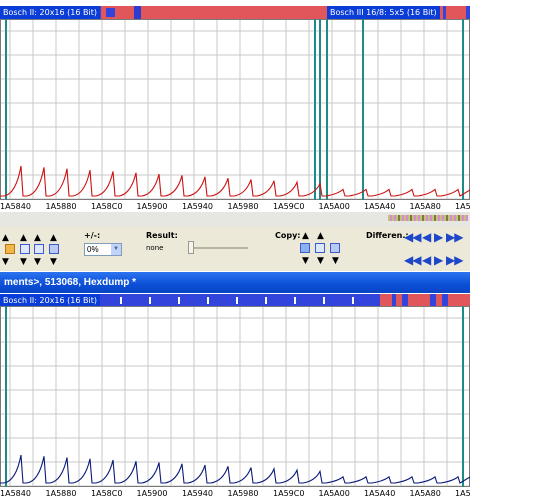 Image resolution: width=539 pixels, height=500 pixels. Describe the element at coordinates (107, 493) in the screenshot. I see `x-tick-label: 1A58C0` at that location.